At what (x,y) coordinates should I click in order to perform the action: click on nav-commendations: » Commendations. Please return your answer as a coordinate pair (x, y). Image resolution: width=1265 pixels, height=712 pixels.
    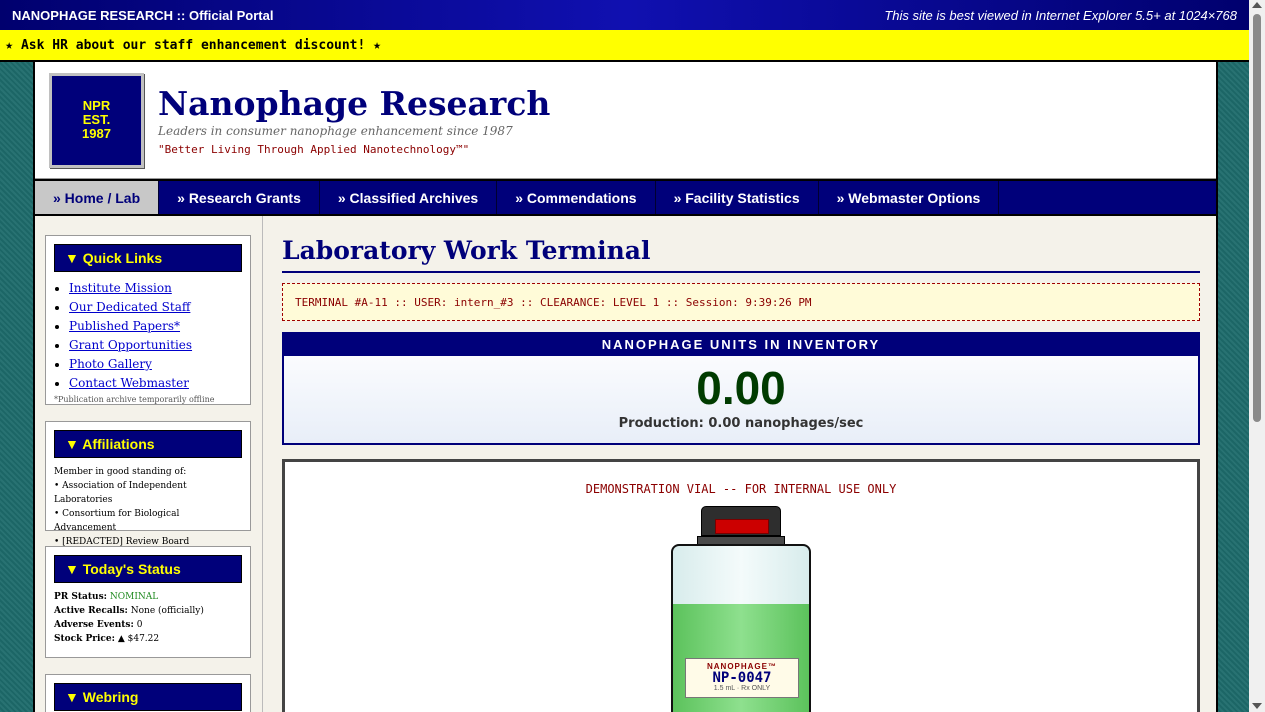
    Looking at the image, I should click on (576, 197).